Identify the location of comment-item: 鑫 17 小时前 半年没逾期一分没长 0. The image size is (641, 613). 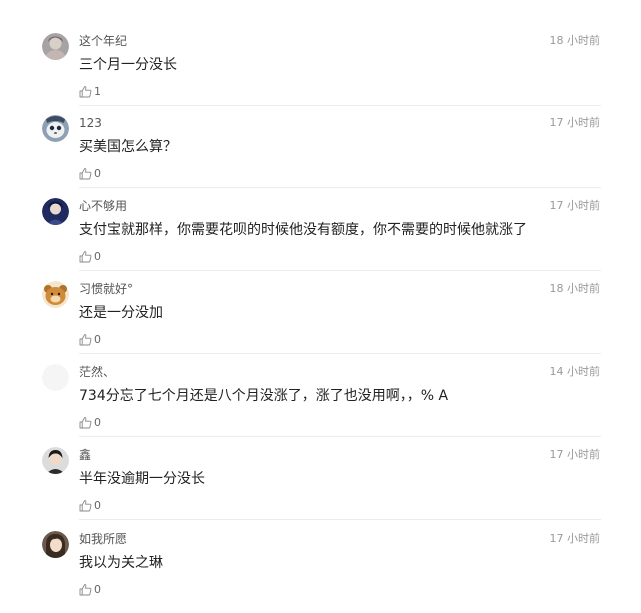
(320, 488).